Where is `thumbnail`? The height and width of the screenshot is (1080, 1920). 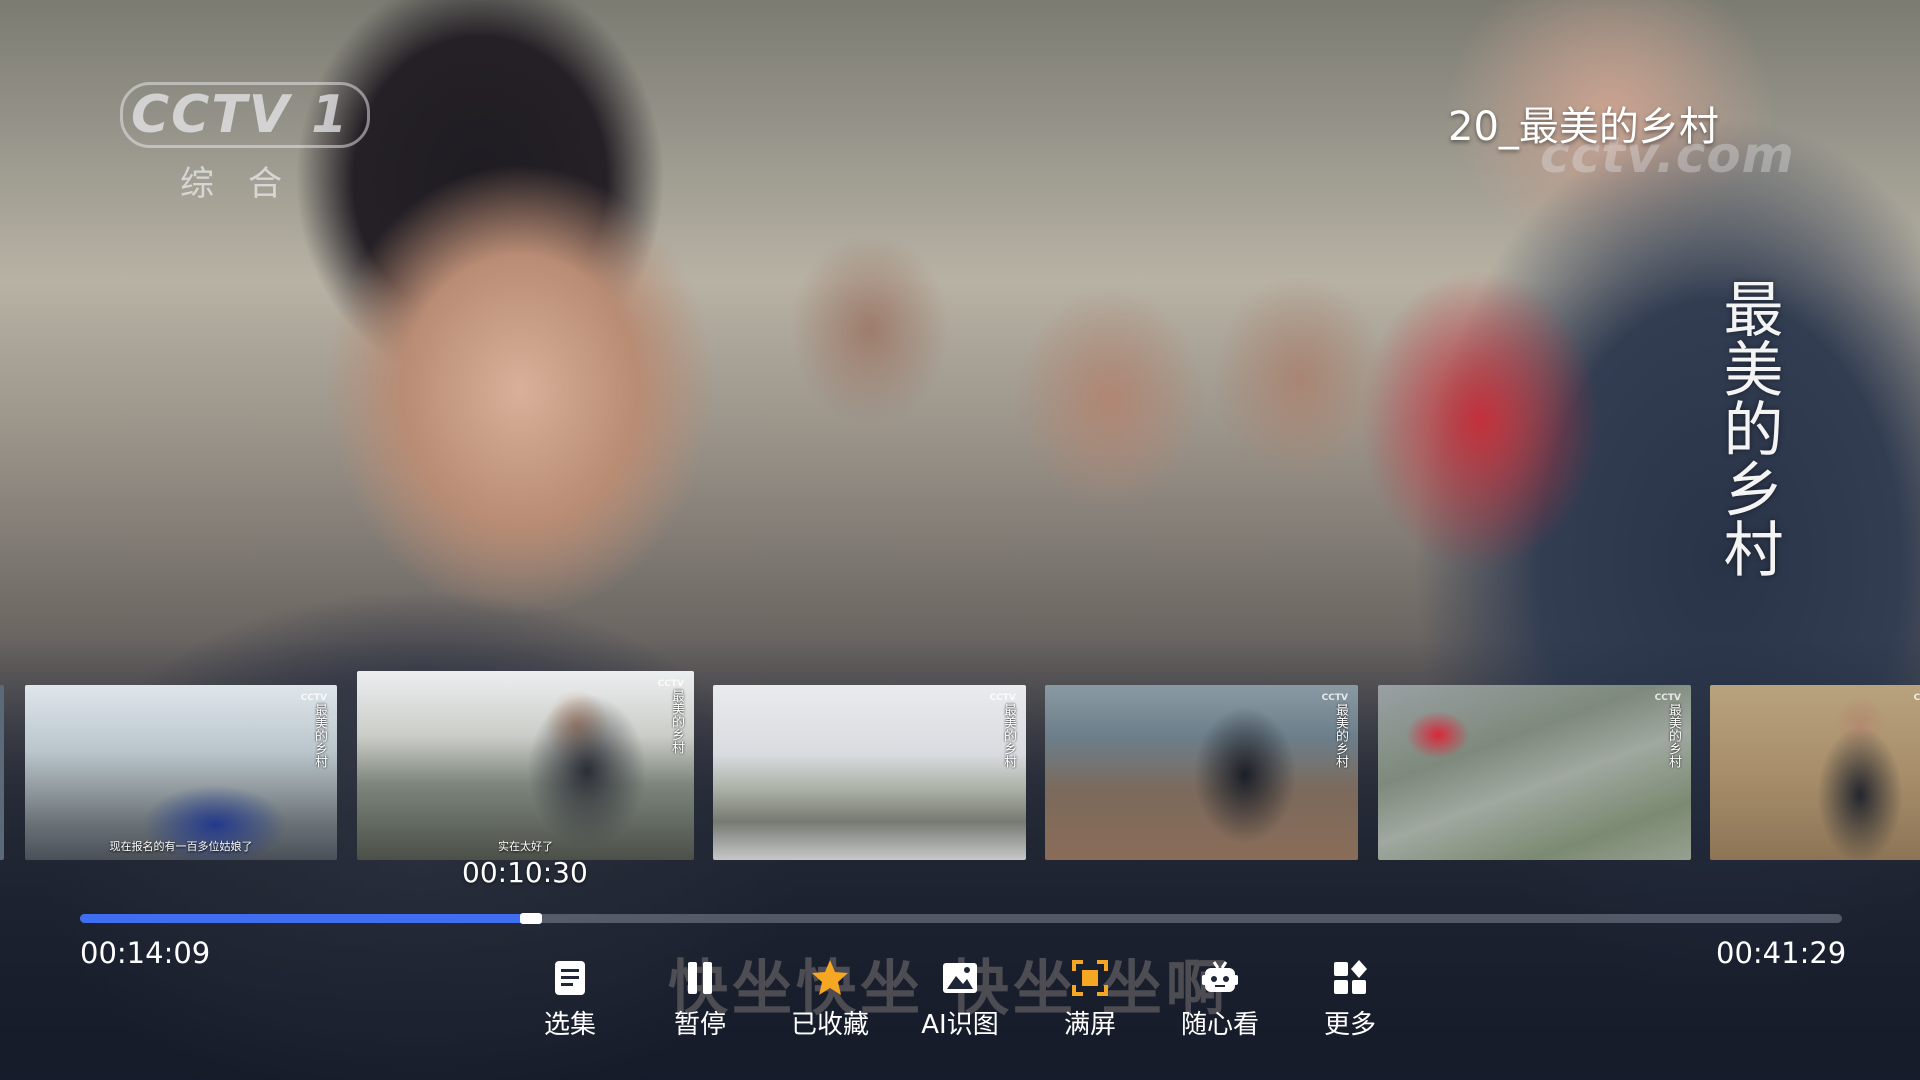 thumbnail is located at coordinates (2, 772).